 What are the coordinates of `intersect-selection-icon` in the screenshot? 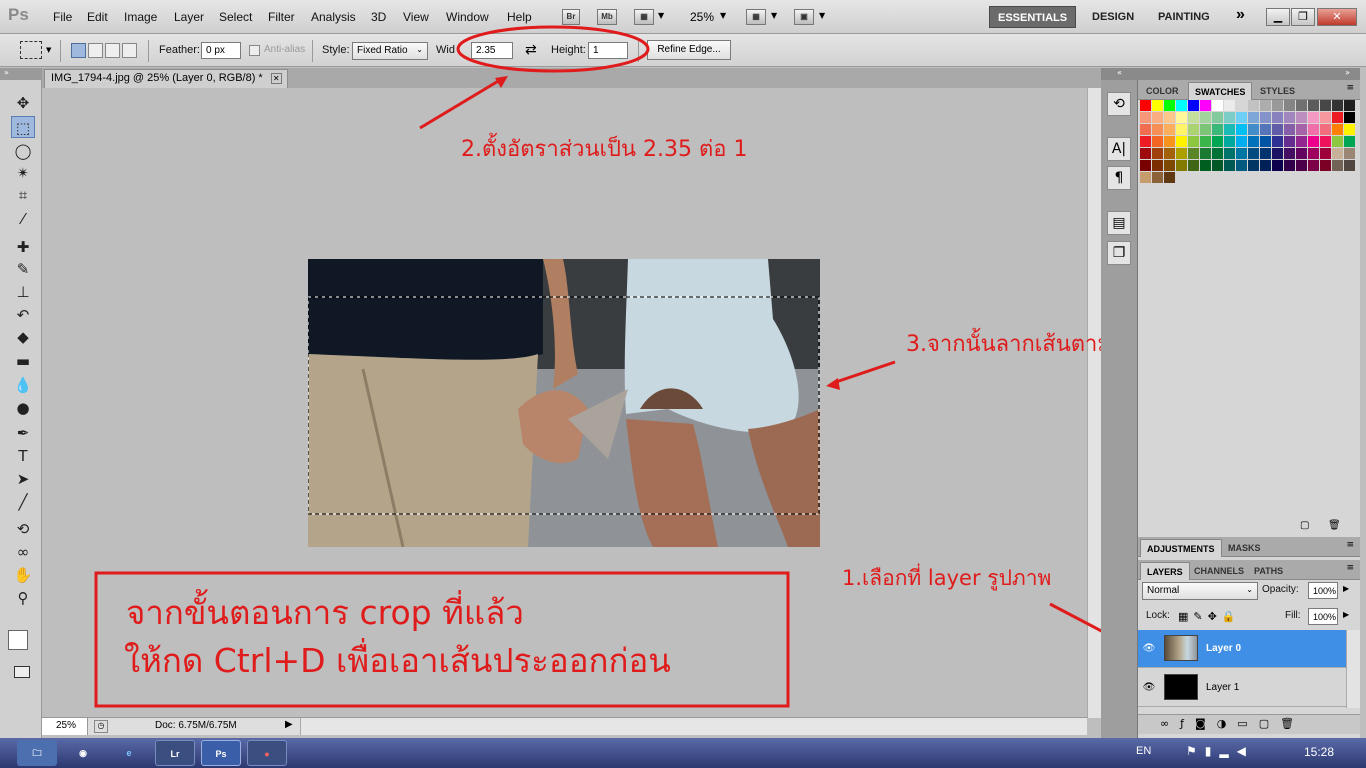 It's located at (129, 50).